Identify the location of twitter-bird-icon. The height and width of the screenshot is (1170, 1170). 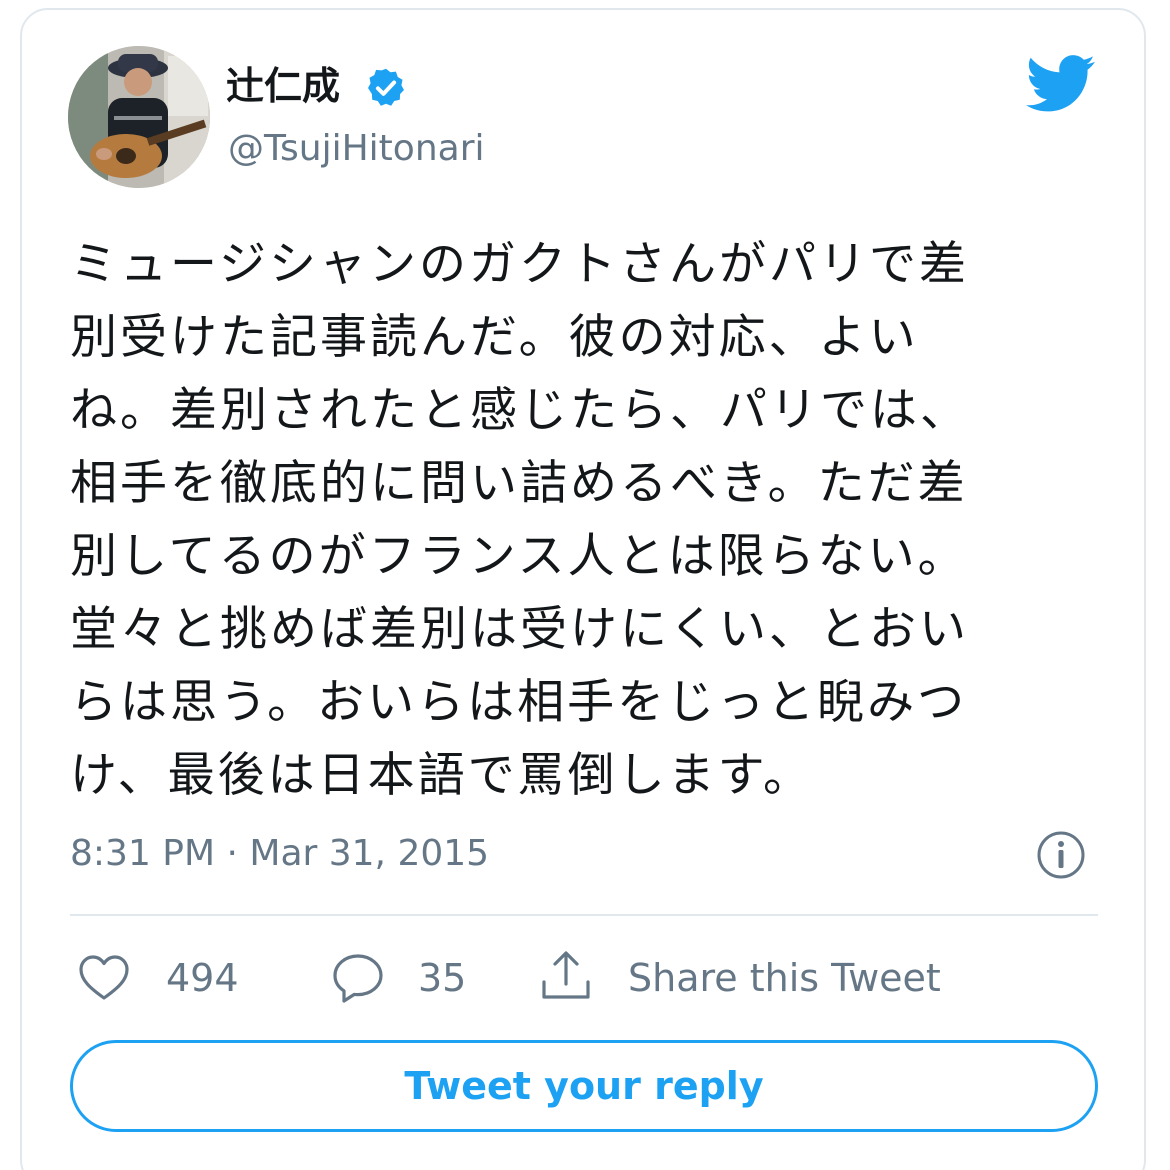
(1061, 84).